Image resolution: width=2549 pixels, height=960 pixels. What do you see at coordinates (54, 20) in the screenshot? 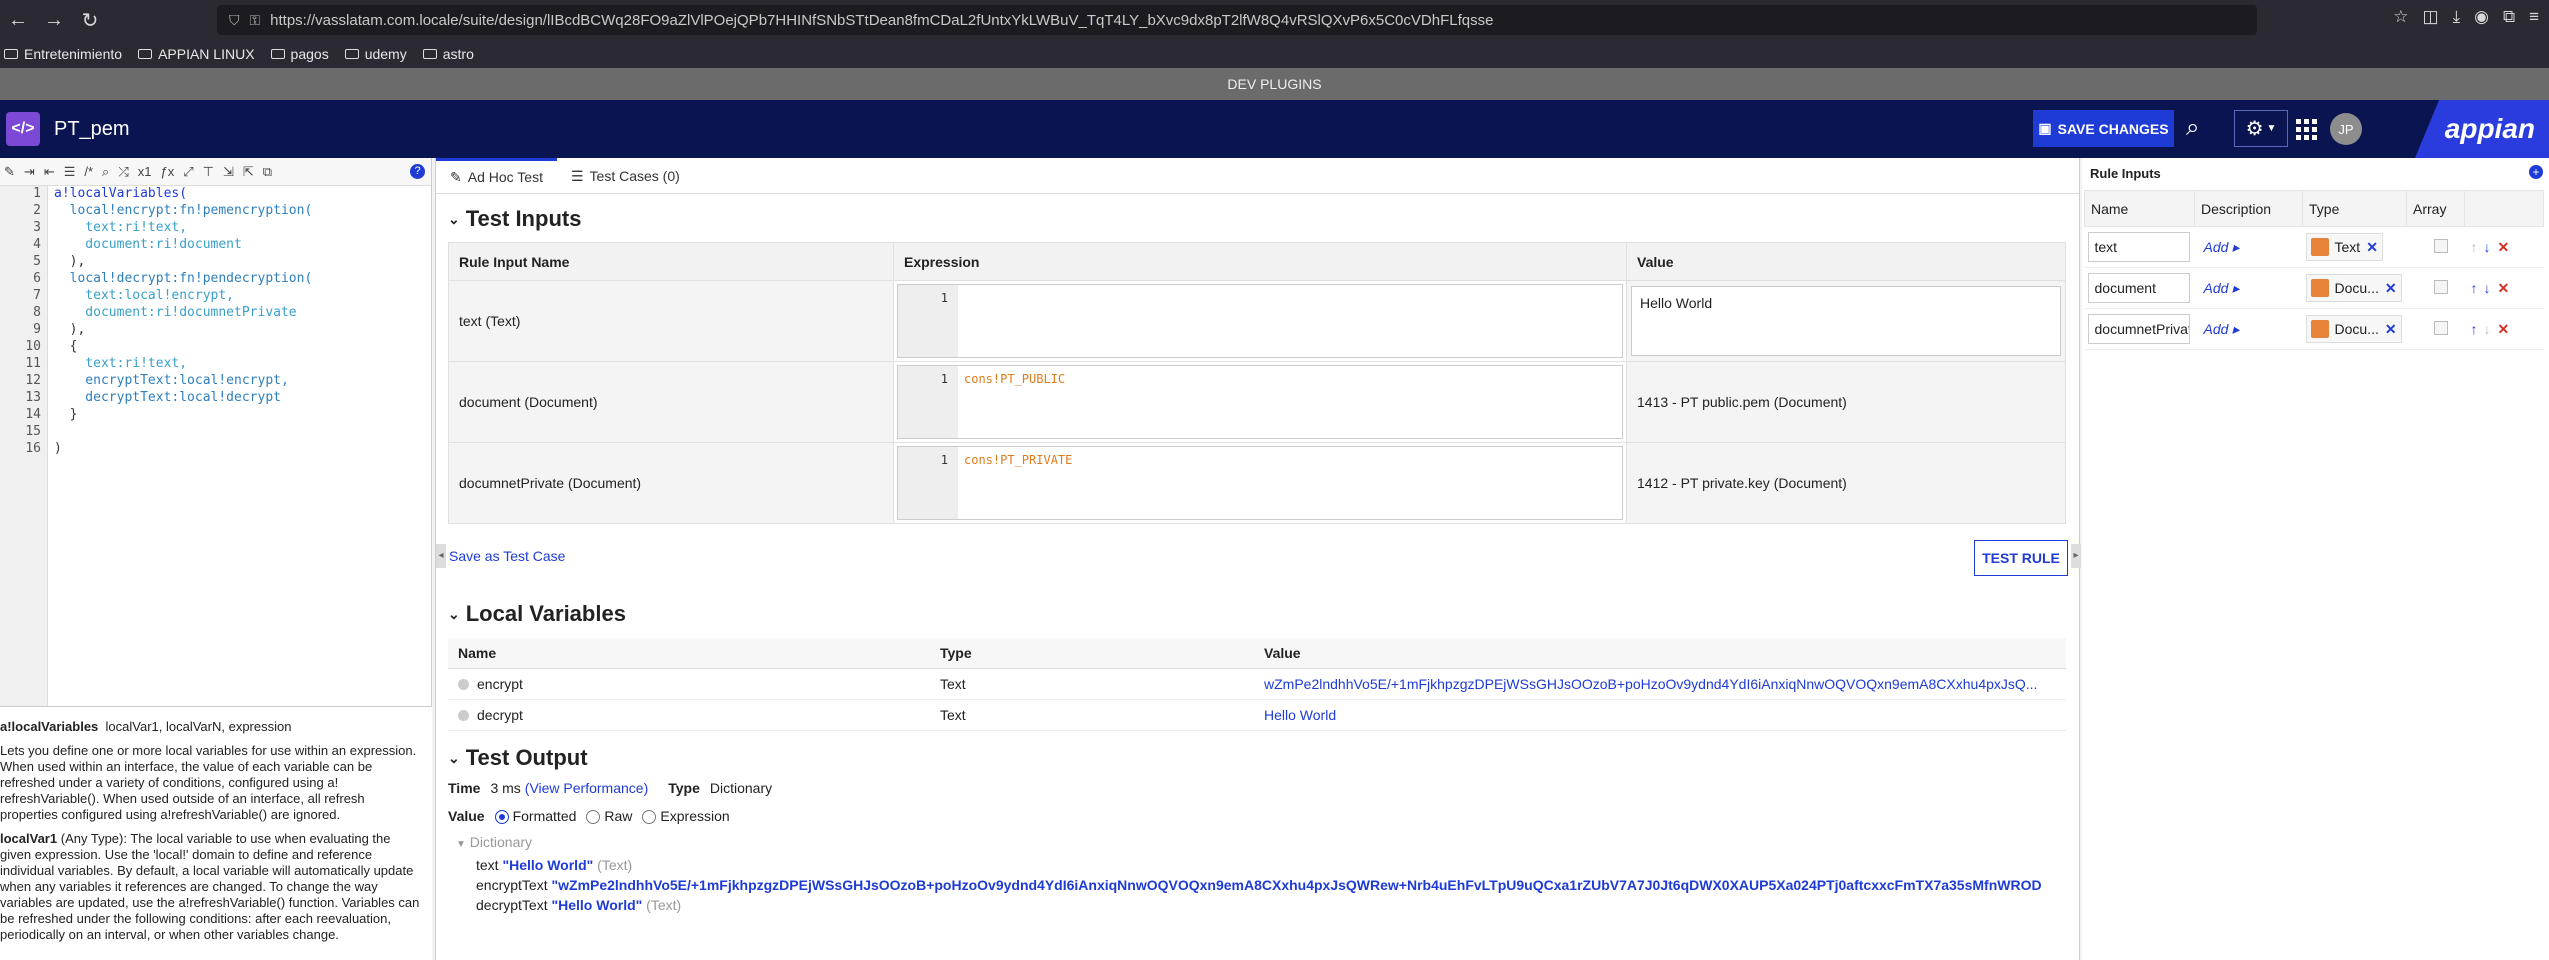
I see `forward-icon: →` at bounding box center [54, 20].